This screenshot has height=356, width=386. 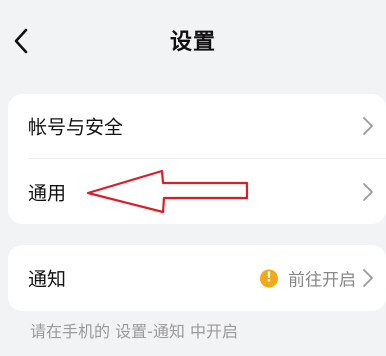 What do you see at coordinates (47, 193) in the screenshot?
I see `row-general-label: 通用` at bounding box center [47, 193].